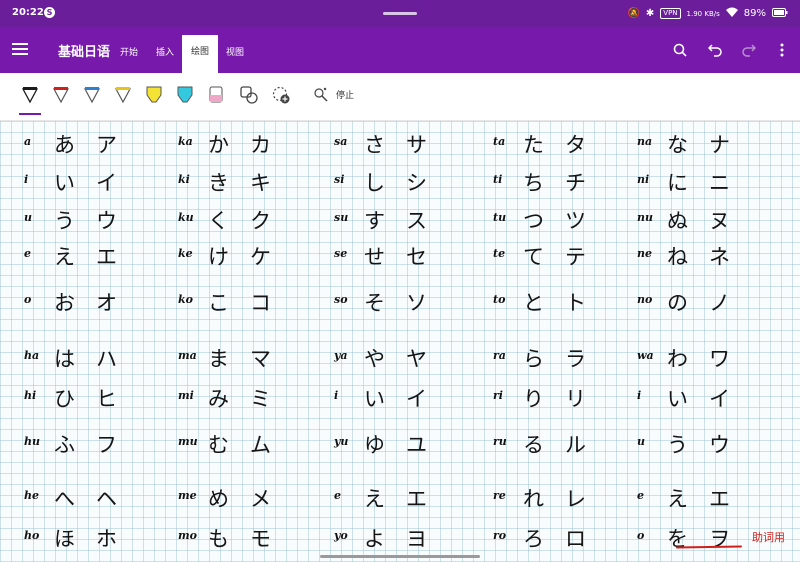  I want to click on red-pen-icon, so click(61, 95).